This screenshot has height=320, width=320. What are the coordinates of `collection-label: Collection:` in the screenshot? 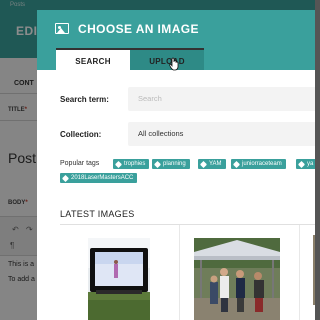 It's located at (81, 134).